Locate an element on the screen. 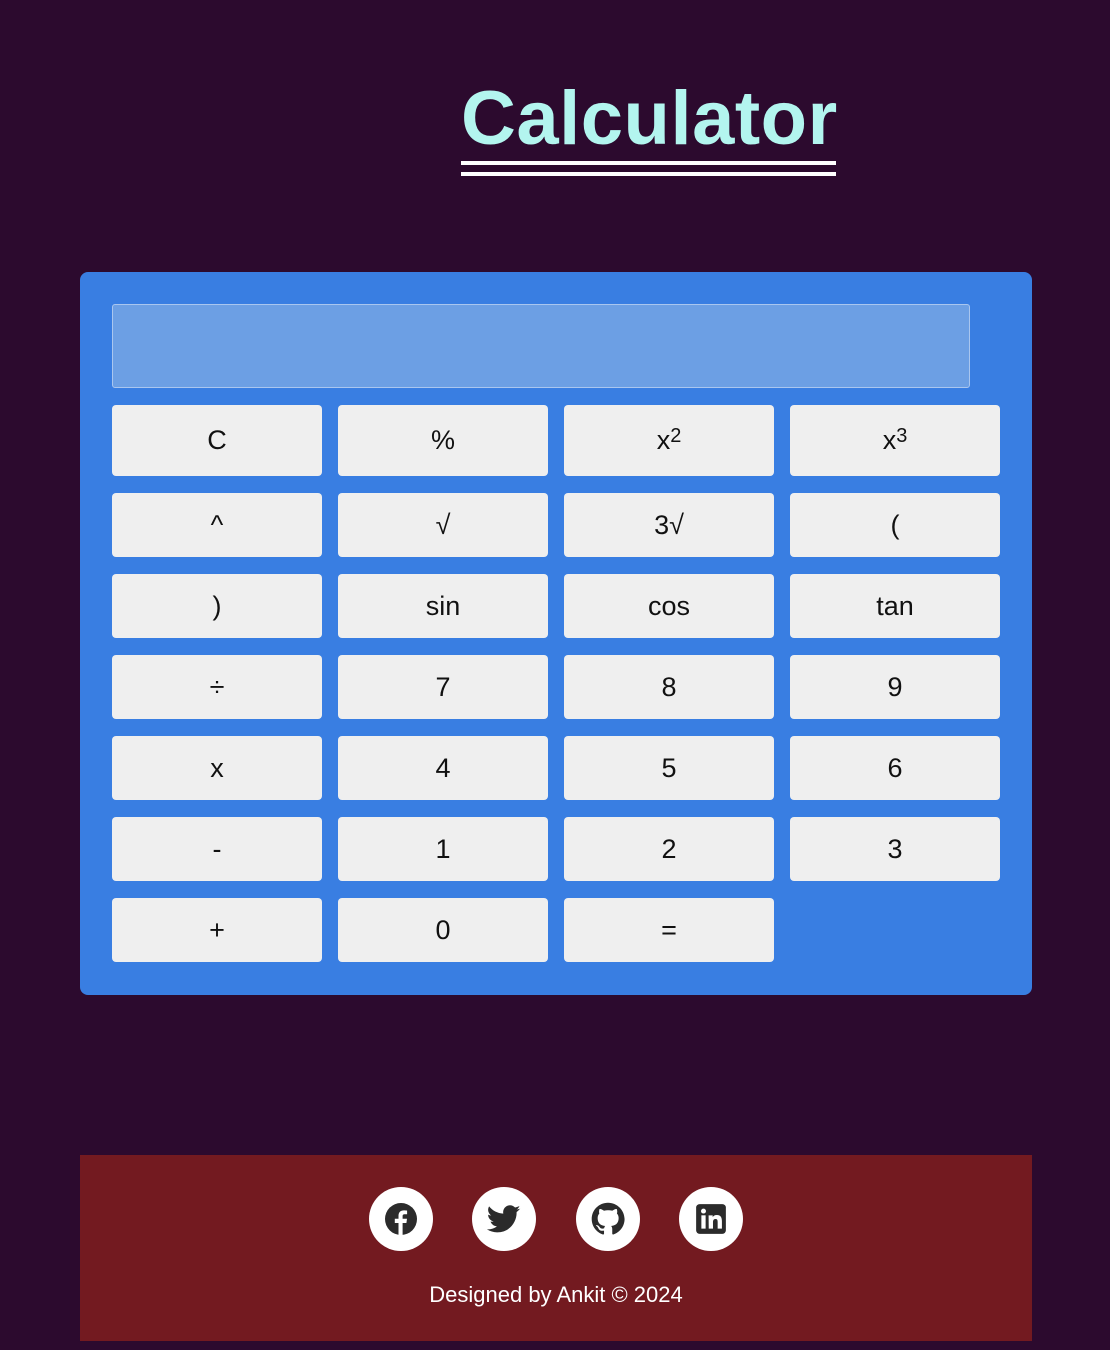 This screenshot has height=1350, width=1110. square-root-button: √ is located at coordinates (443, 525).